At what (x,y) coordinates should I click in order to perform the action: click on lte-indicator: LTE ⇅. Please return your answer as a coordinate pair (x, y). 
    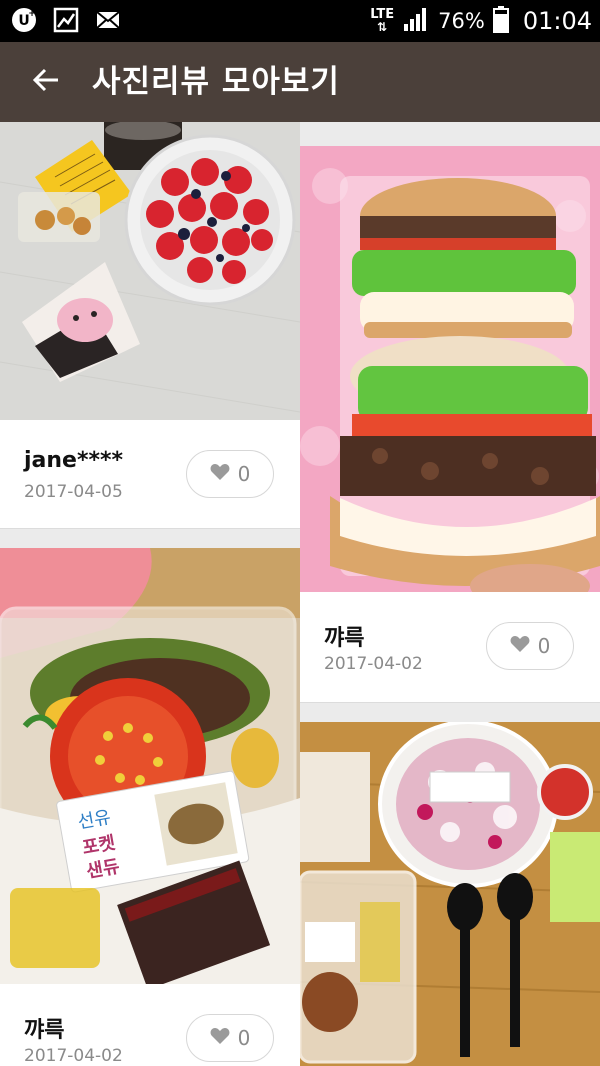
    Looking at the image, I should click on (382, 21).